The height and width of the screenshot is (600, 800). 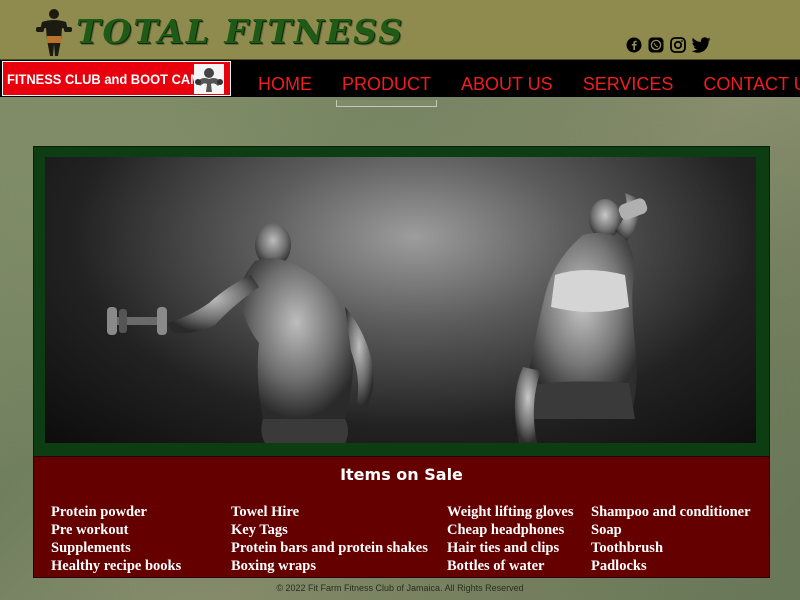 I want to click on nav-services: SERVICES, so click(x=628, y=87).